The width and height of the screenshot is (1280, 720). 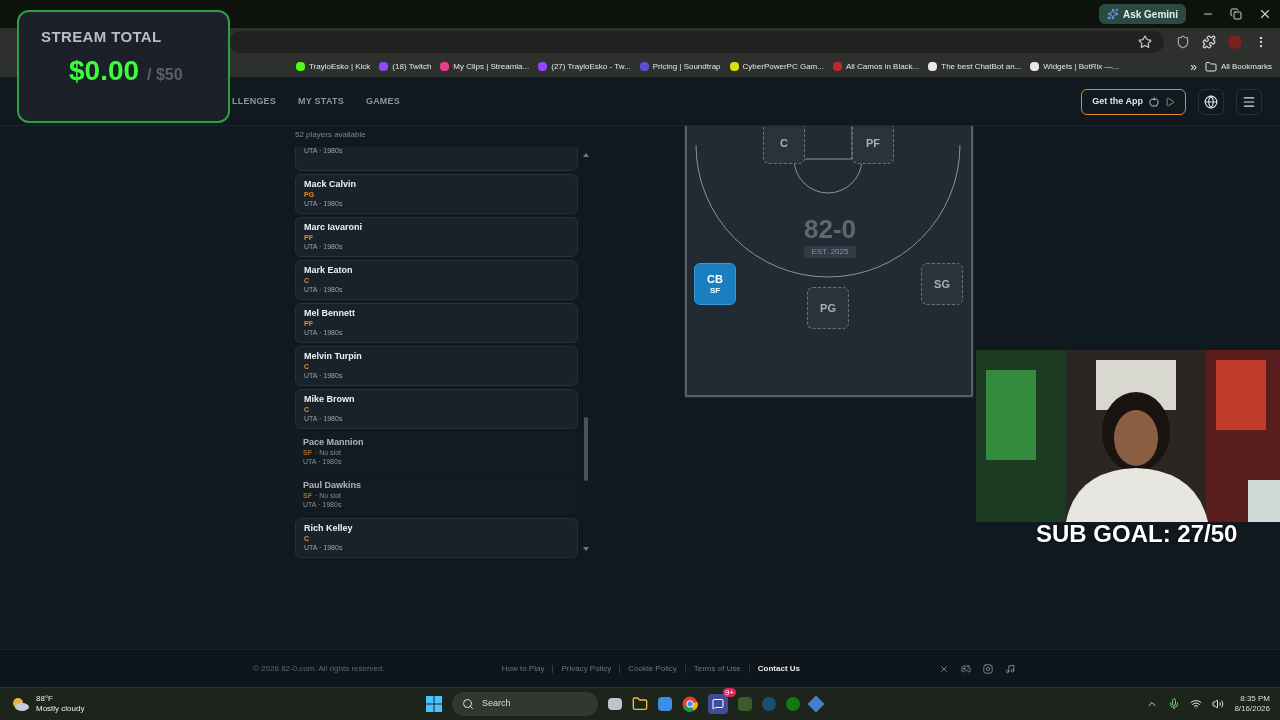 What do you see at coordinates (715, 284) in the screenshot?
I see `position-slot: CB SF` at bounding box center [715, 284].